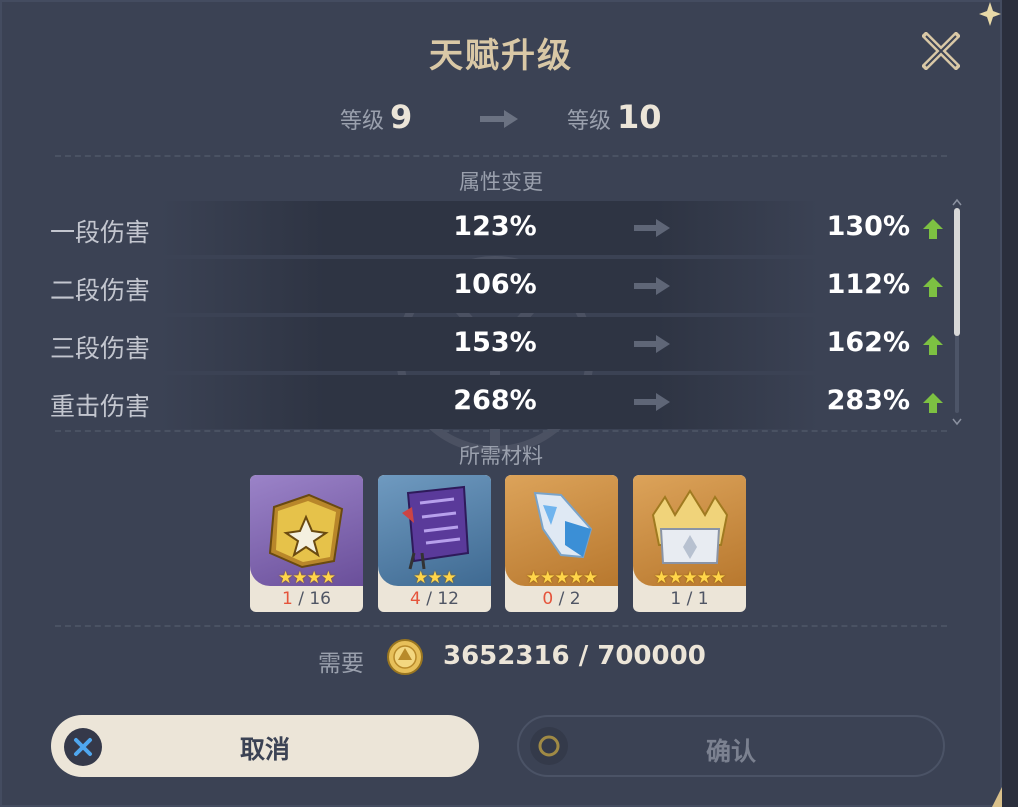 The width and height of the screenshot is (1018, 807). I want to click on rarity-stars: ★★★★, so click(307, 578).